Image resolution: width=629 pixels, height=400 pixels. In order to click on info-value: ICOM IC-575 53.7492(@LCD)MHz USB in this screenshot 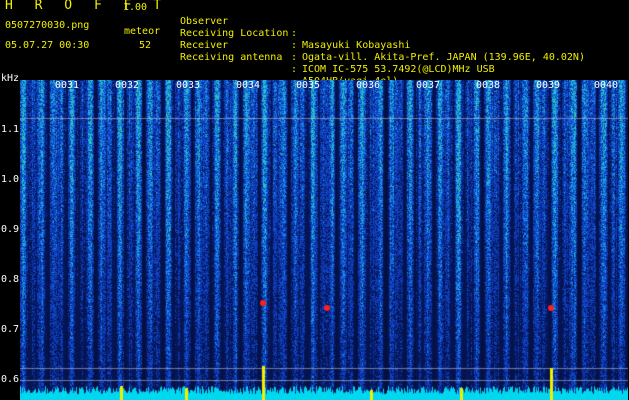, I will do `click(398, 69)`.